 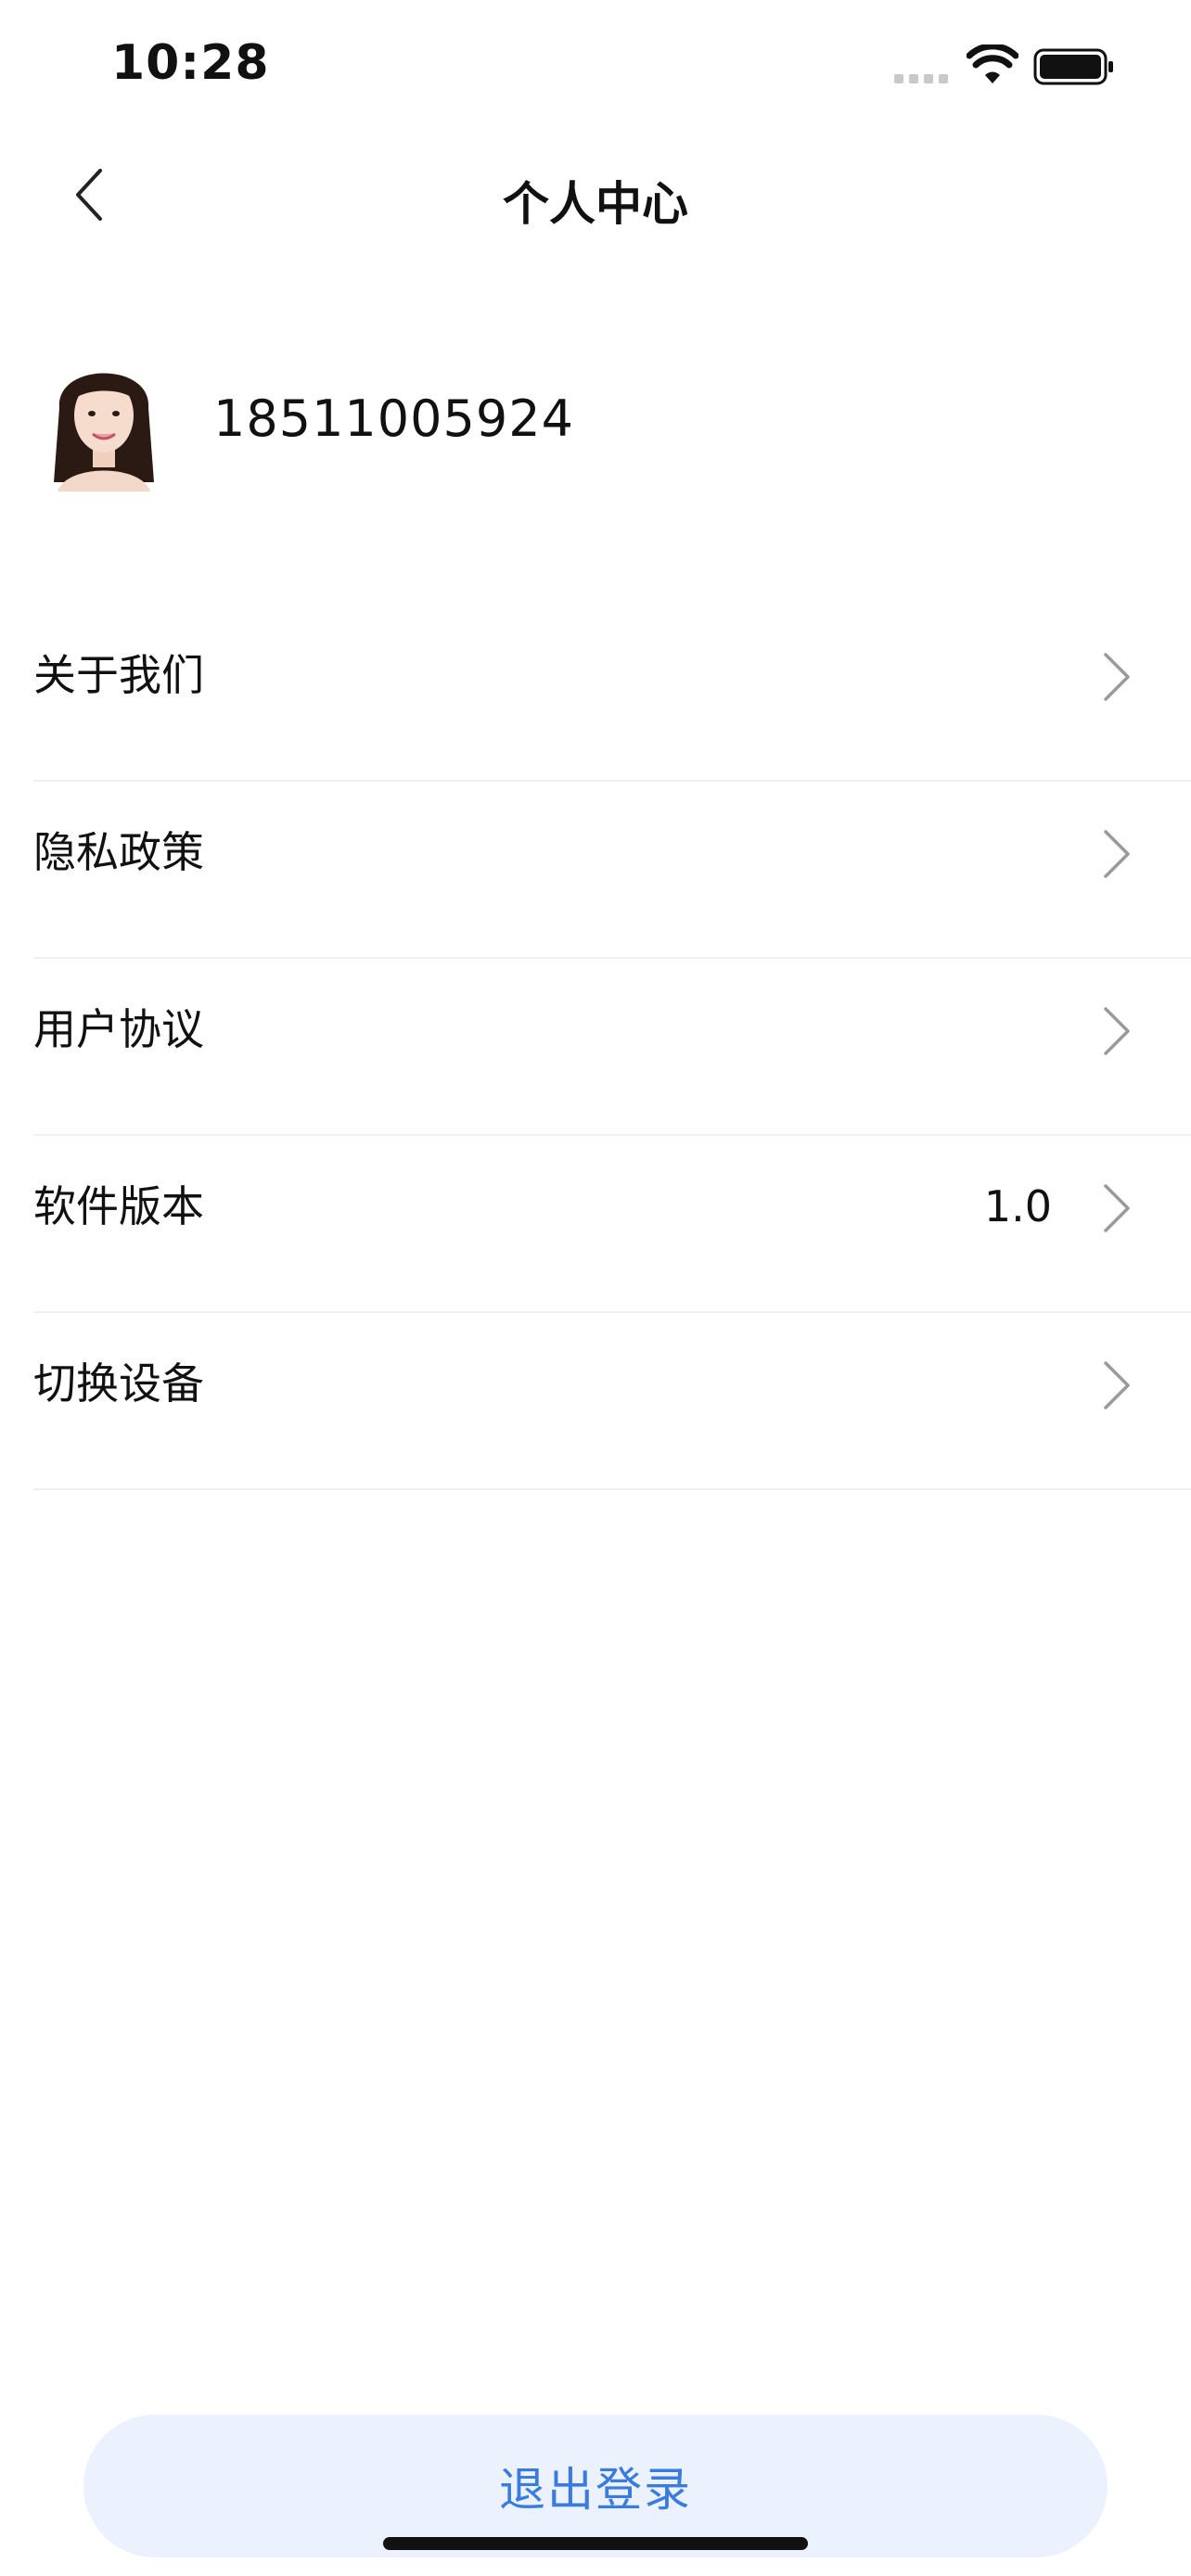 What do you see at coordinates (595, 2543) in the screenshot?
I see `home-indicator` at bounding box center [595, 2543].